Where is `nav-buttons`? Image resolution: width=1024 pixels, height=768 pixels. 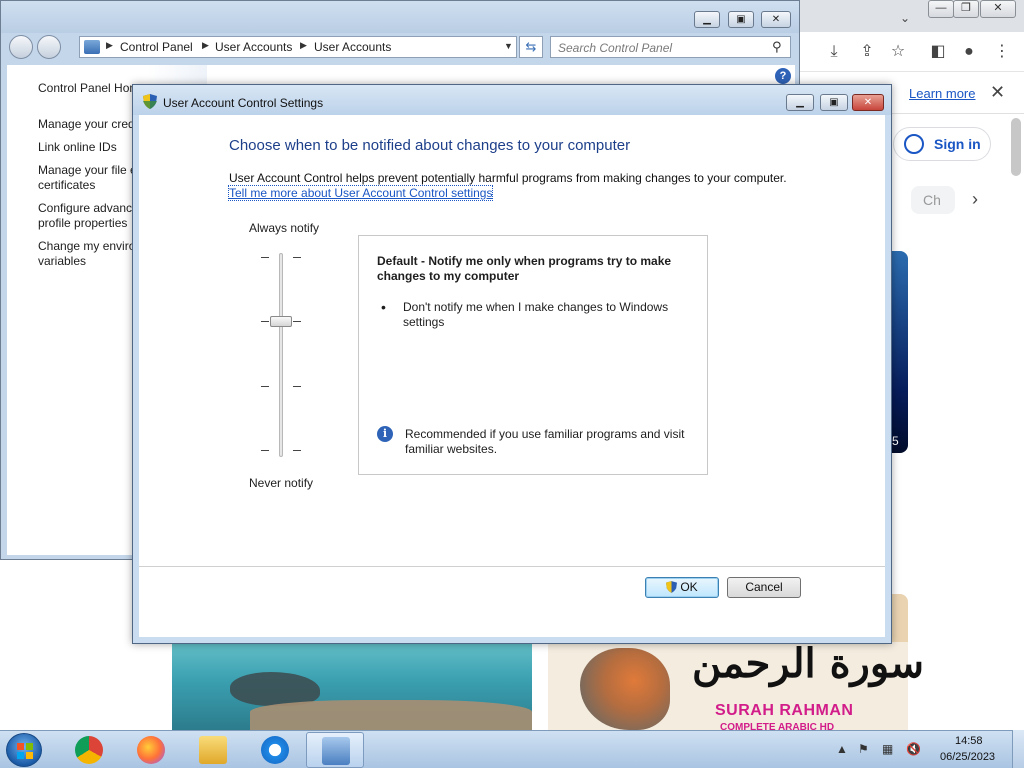 nav-buttons is located at coordinates (37, 47).